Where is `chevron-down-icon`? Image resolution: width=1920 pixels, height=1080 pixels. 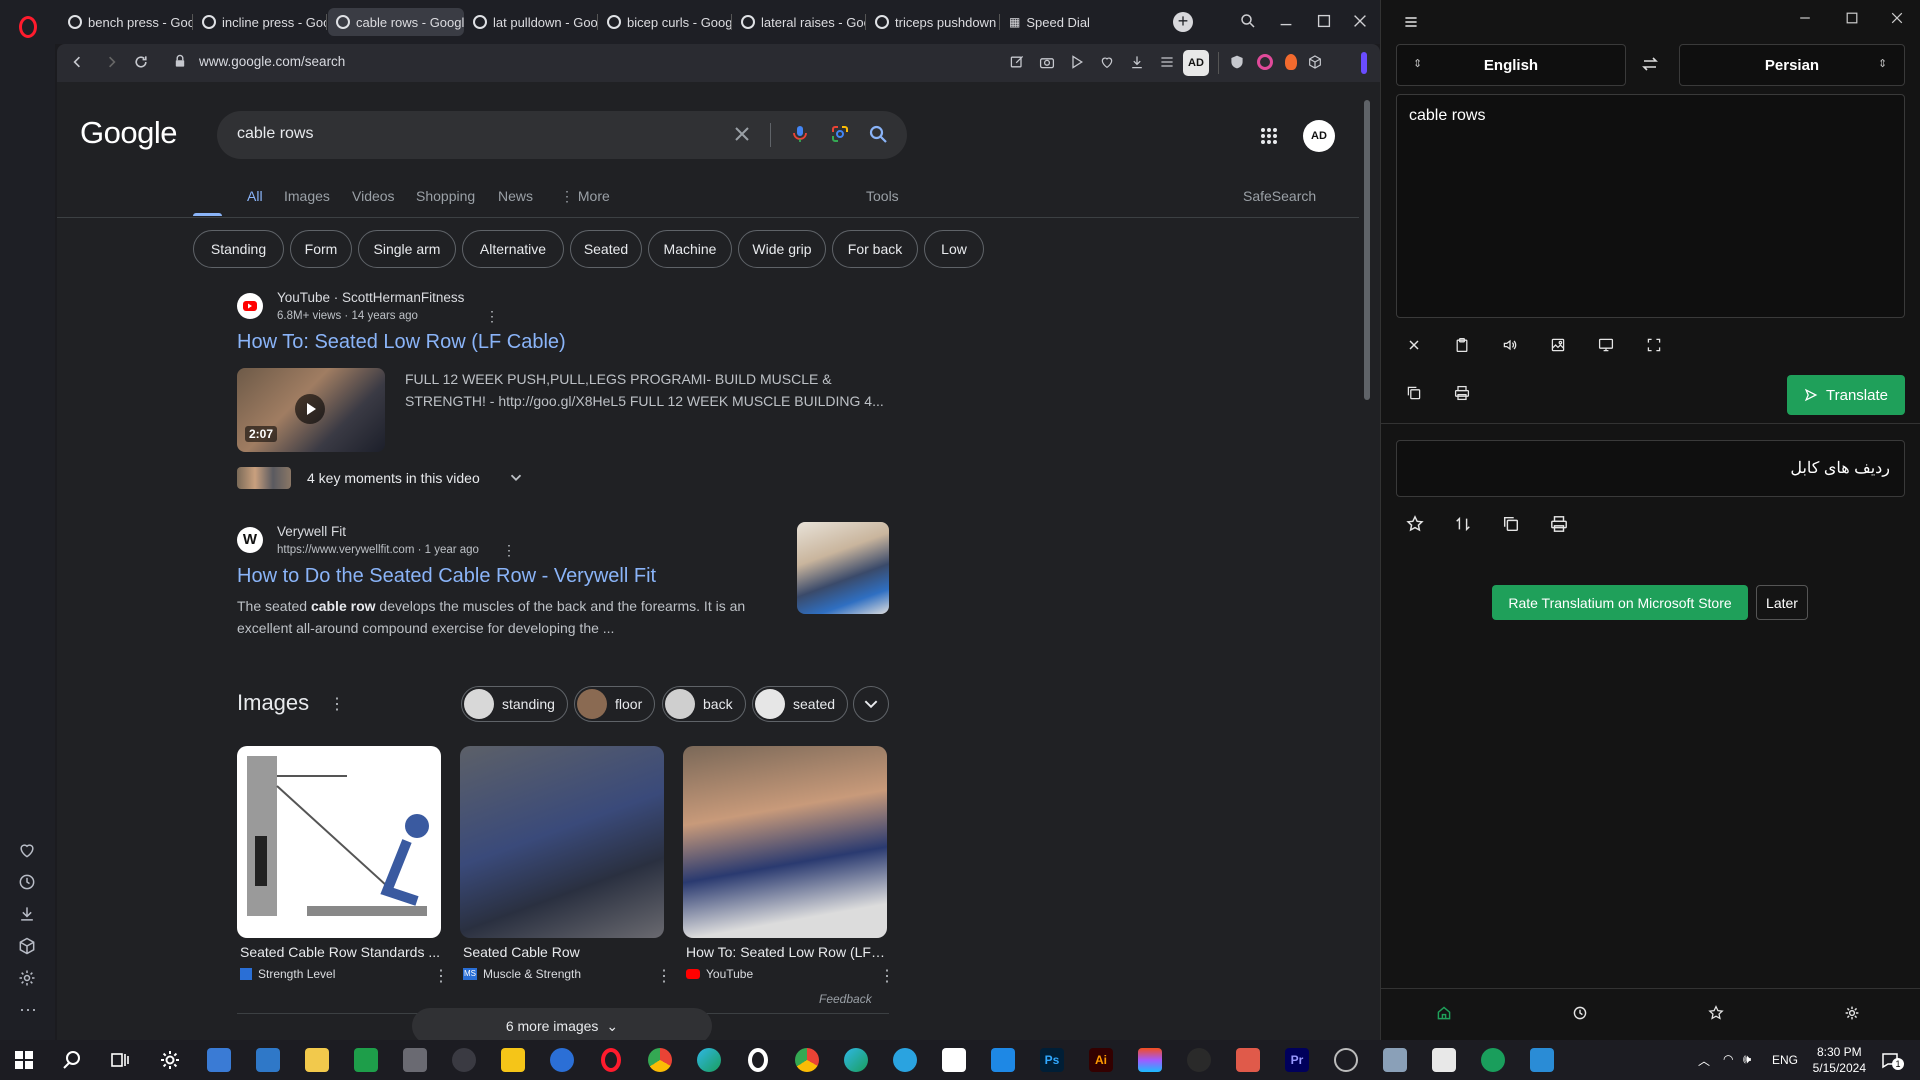 chevron-down-icon is located at coordinates (516, 477).